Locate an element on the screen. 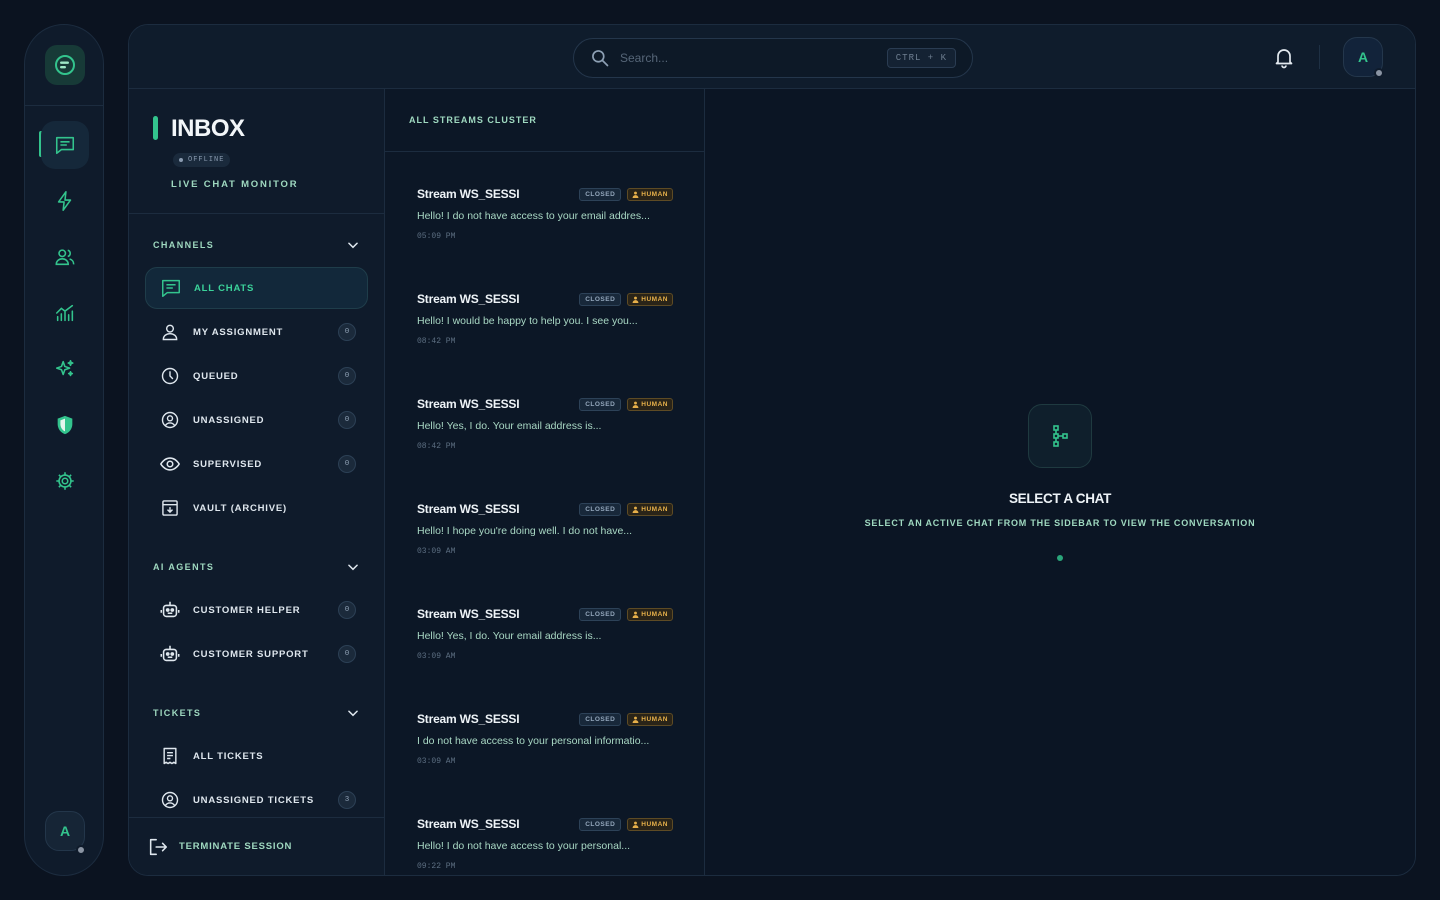  users-icon is located at coordinates (65, 257).